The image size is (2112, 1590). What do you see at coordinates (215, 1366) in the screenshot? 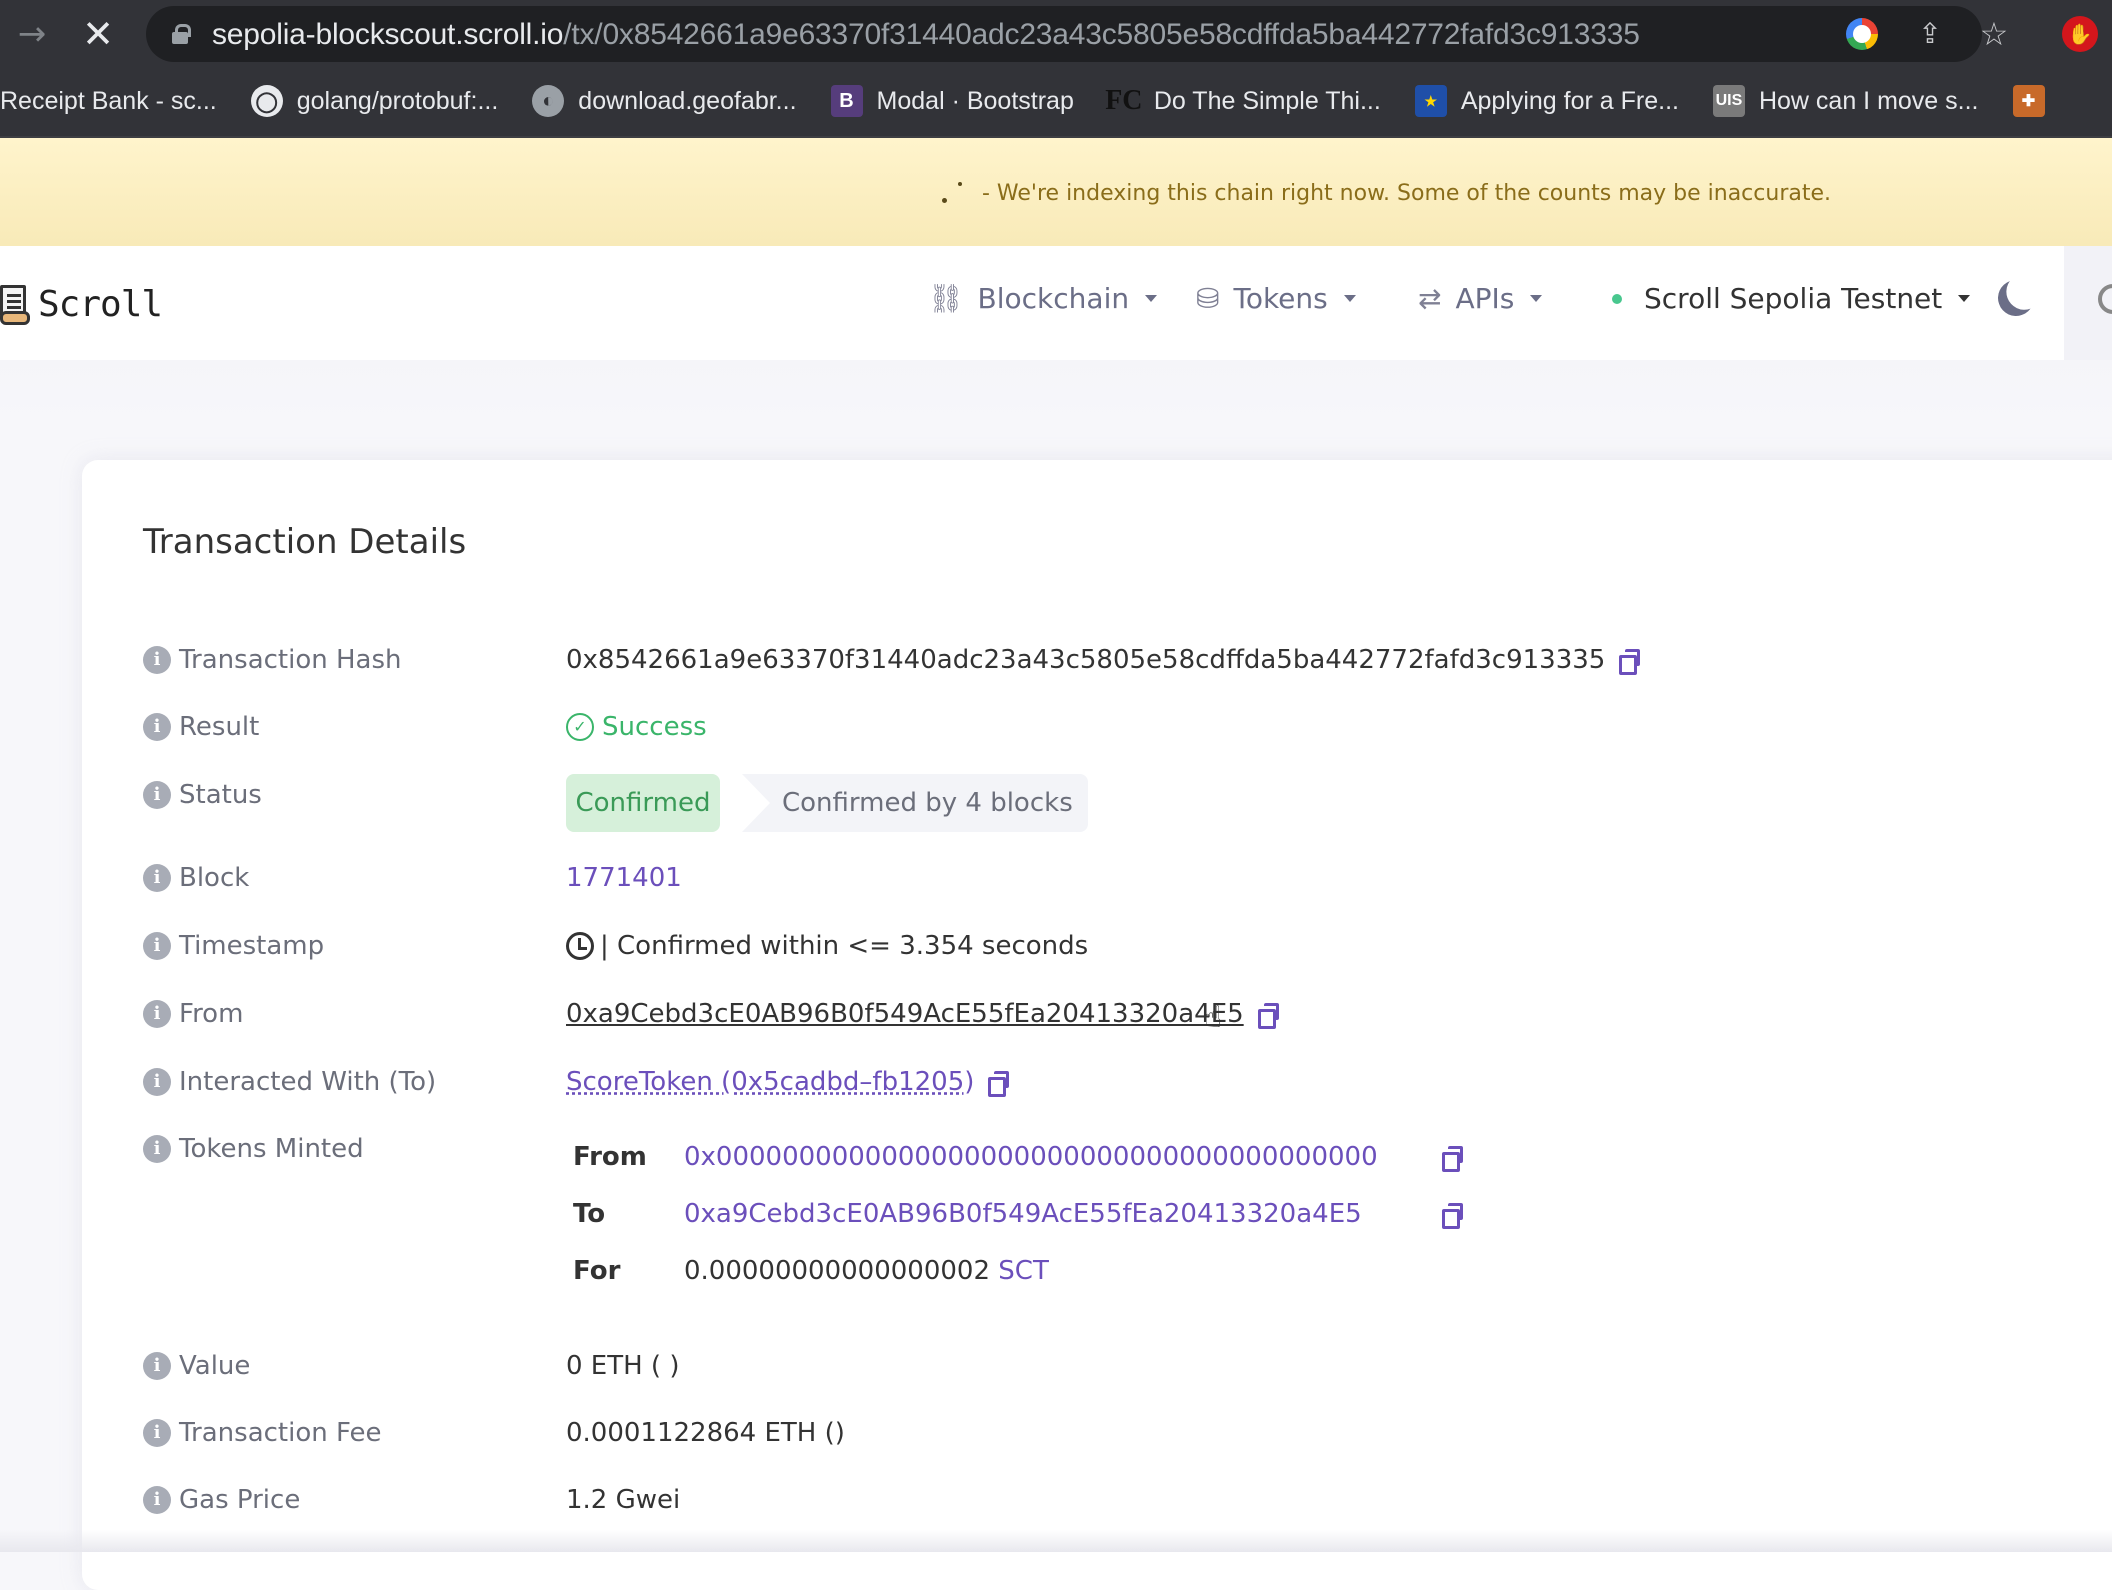
I see `row-label: Value` at bounding box center [215, 1366].